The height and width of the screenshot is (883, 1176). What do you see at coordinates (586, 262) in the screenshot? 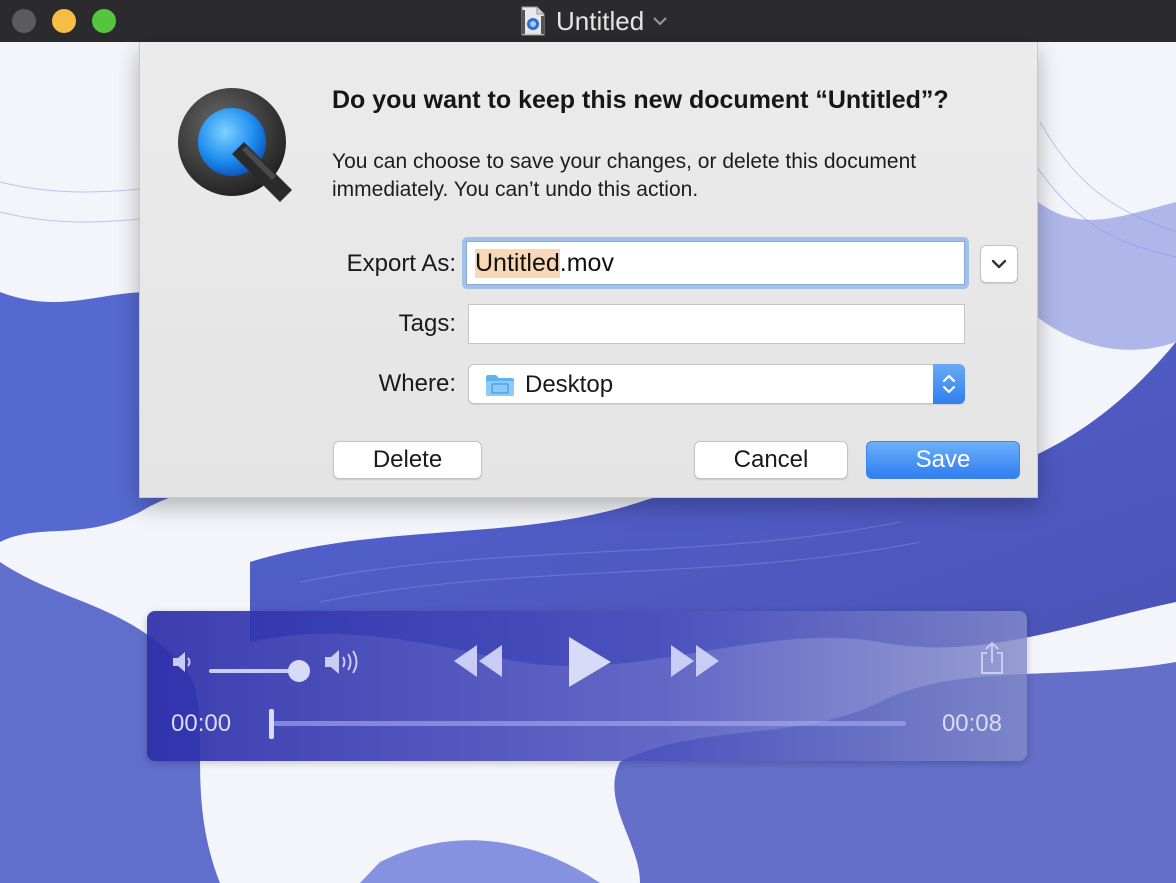
I see `export-name-extension: .mov` at bounding box center [586, 262].